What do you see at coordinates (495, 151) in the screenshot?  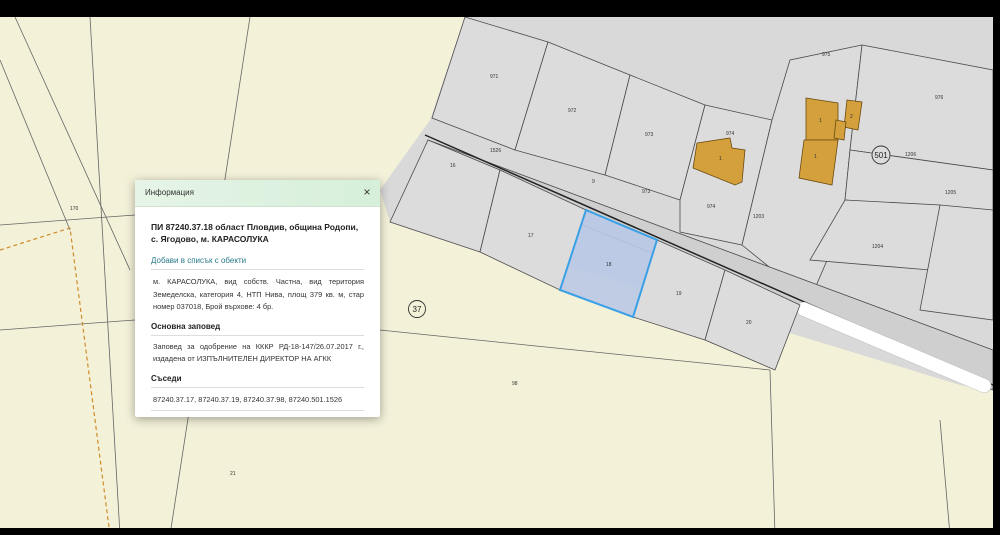 I see `label-1526: 1526` at bounding box center [495, 151].